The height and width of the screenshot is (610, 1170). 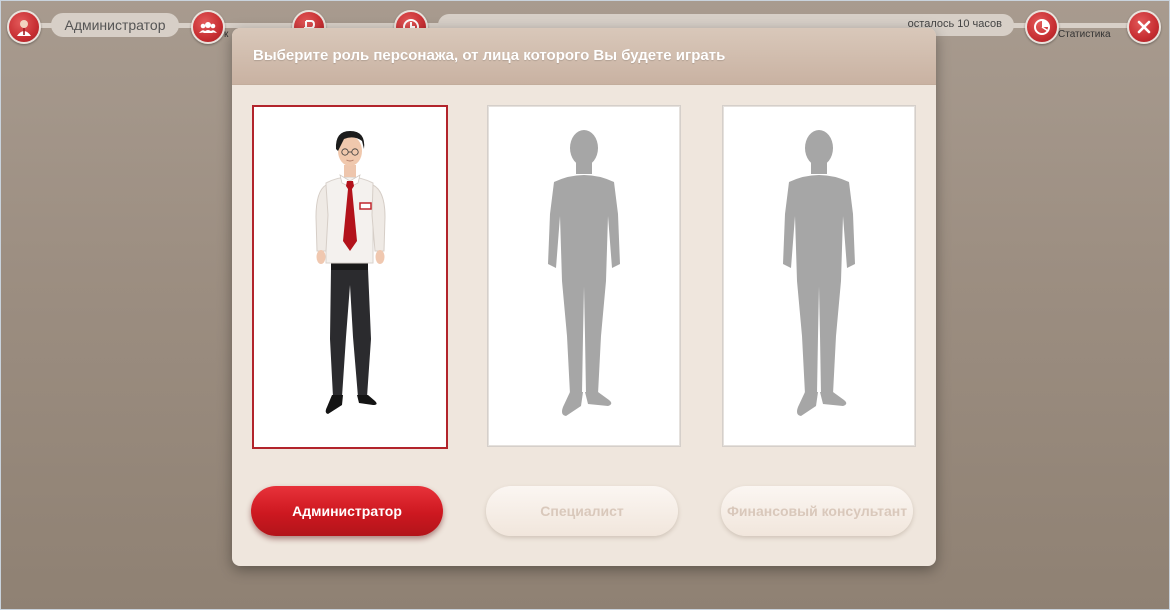 What do you see at coordinates (350, 272) in the screenshot?
I see `administrator-figure` at bounding box center [350, 272].